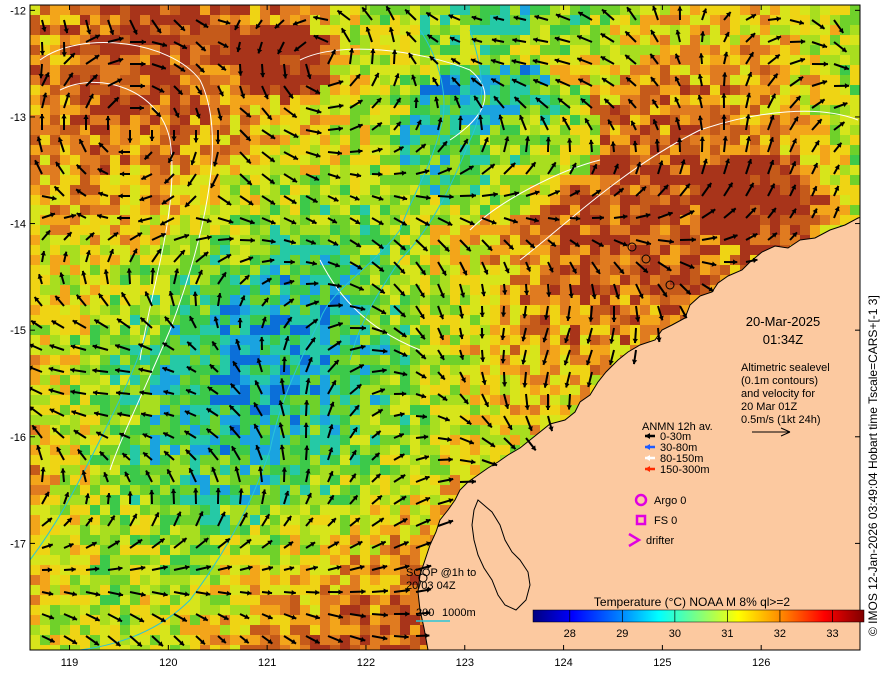 Image resolution: width=880 pixels, height=680 pixels. I want to click on colorbar-tick-label: 31, so click(727, 634).